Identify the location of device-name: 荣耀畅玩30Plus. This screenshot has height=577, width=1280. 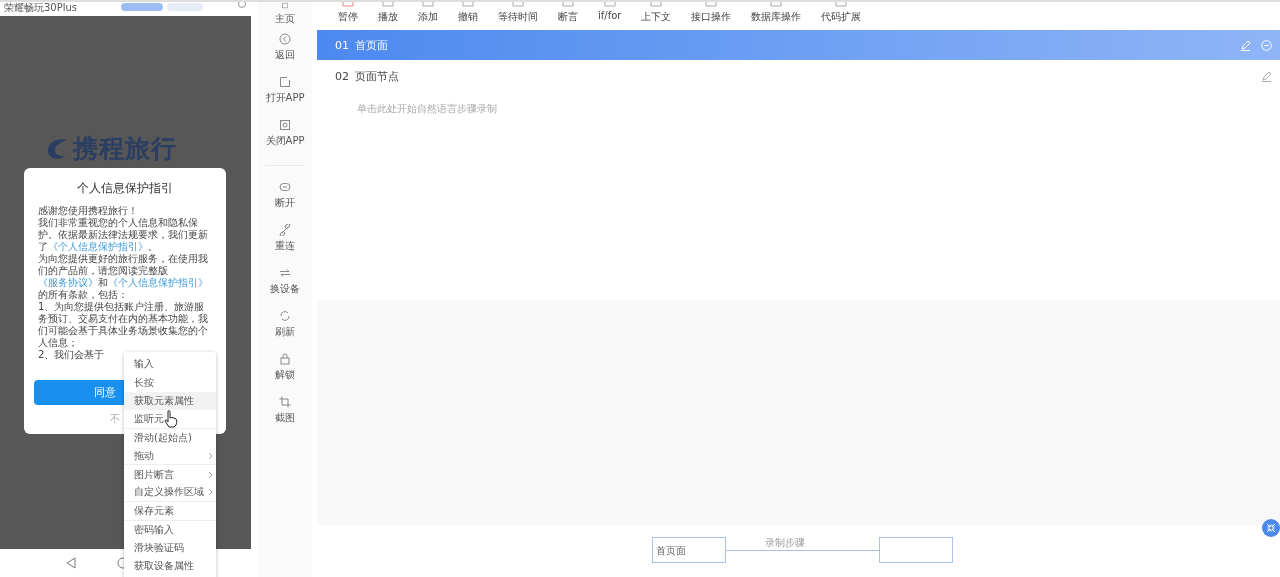
(41, 8).